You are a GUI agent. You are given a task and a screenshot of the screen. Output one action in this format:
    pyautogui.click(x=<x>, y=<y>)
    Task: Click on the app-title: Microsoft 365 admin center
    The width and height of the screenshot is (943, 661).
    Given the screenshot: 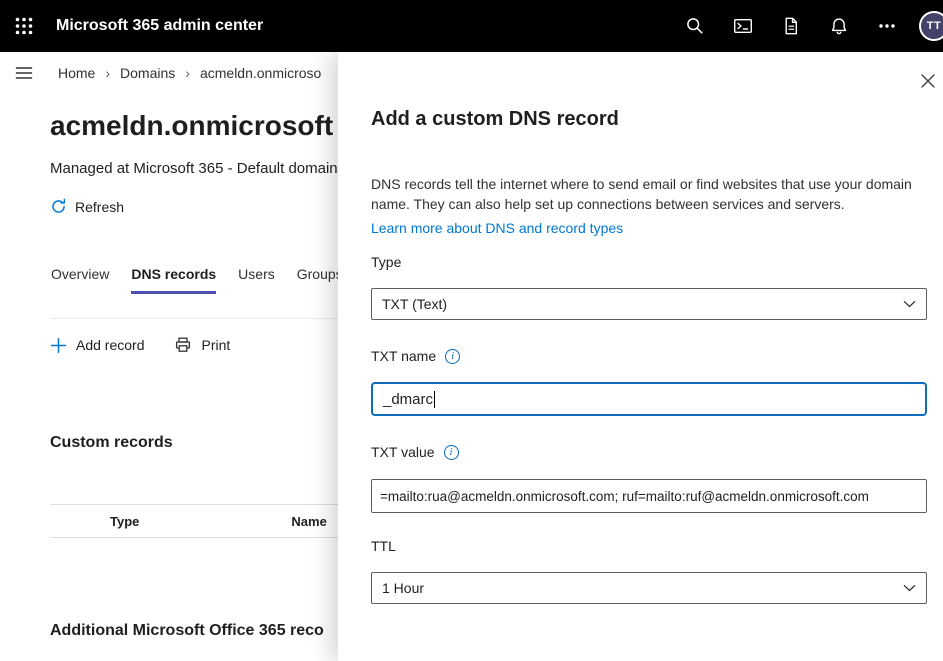 What is the action you would take?
    pyautogui.click(x=160, y=25)
    